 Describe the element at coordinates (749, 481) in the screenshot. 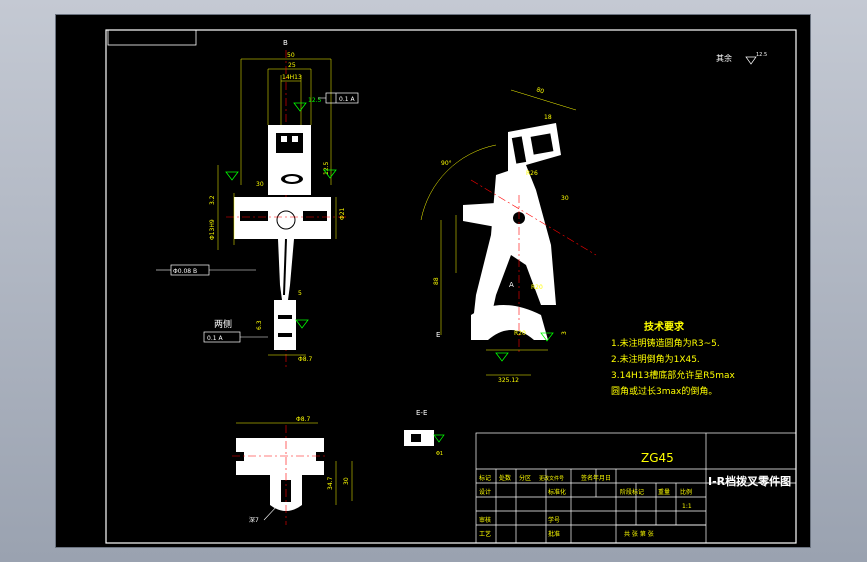

I see `part-name: I-R档拨叉零件图` at that location.